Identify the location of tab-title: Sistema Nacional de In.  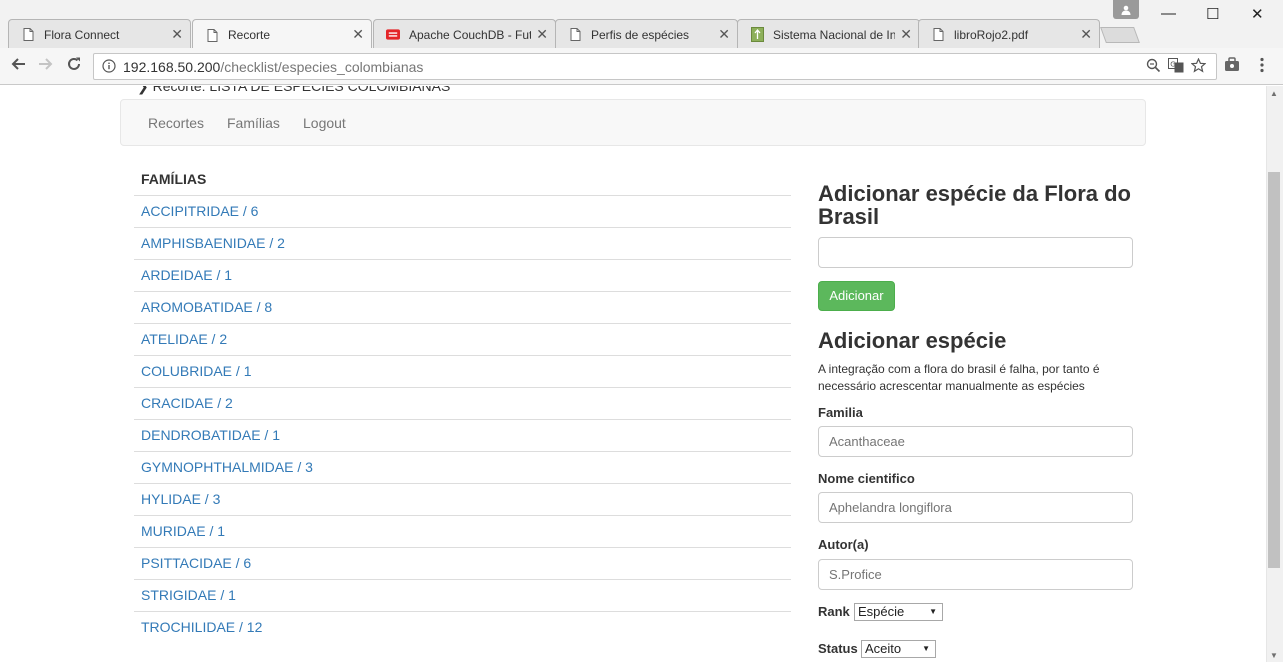
(834, 34).